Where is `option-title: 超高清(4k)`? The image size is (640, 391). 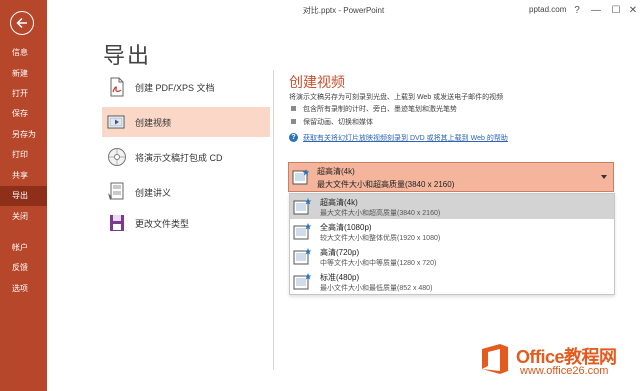 option-title: 超高清(4k) is located at coordinates (339, 202).